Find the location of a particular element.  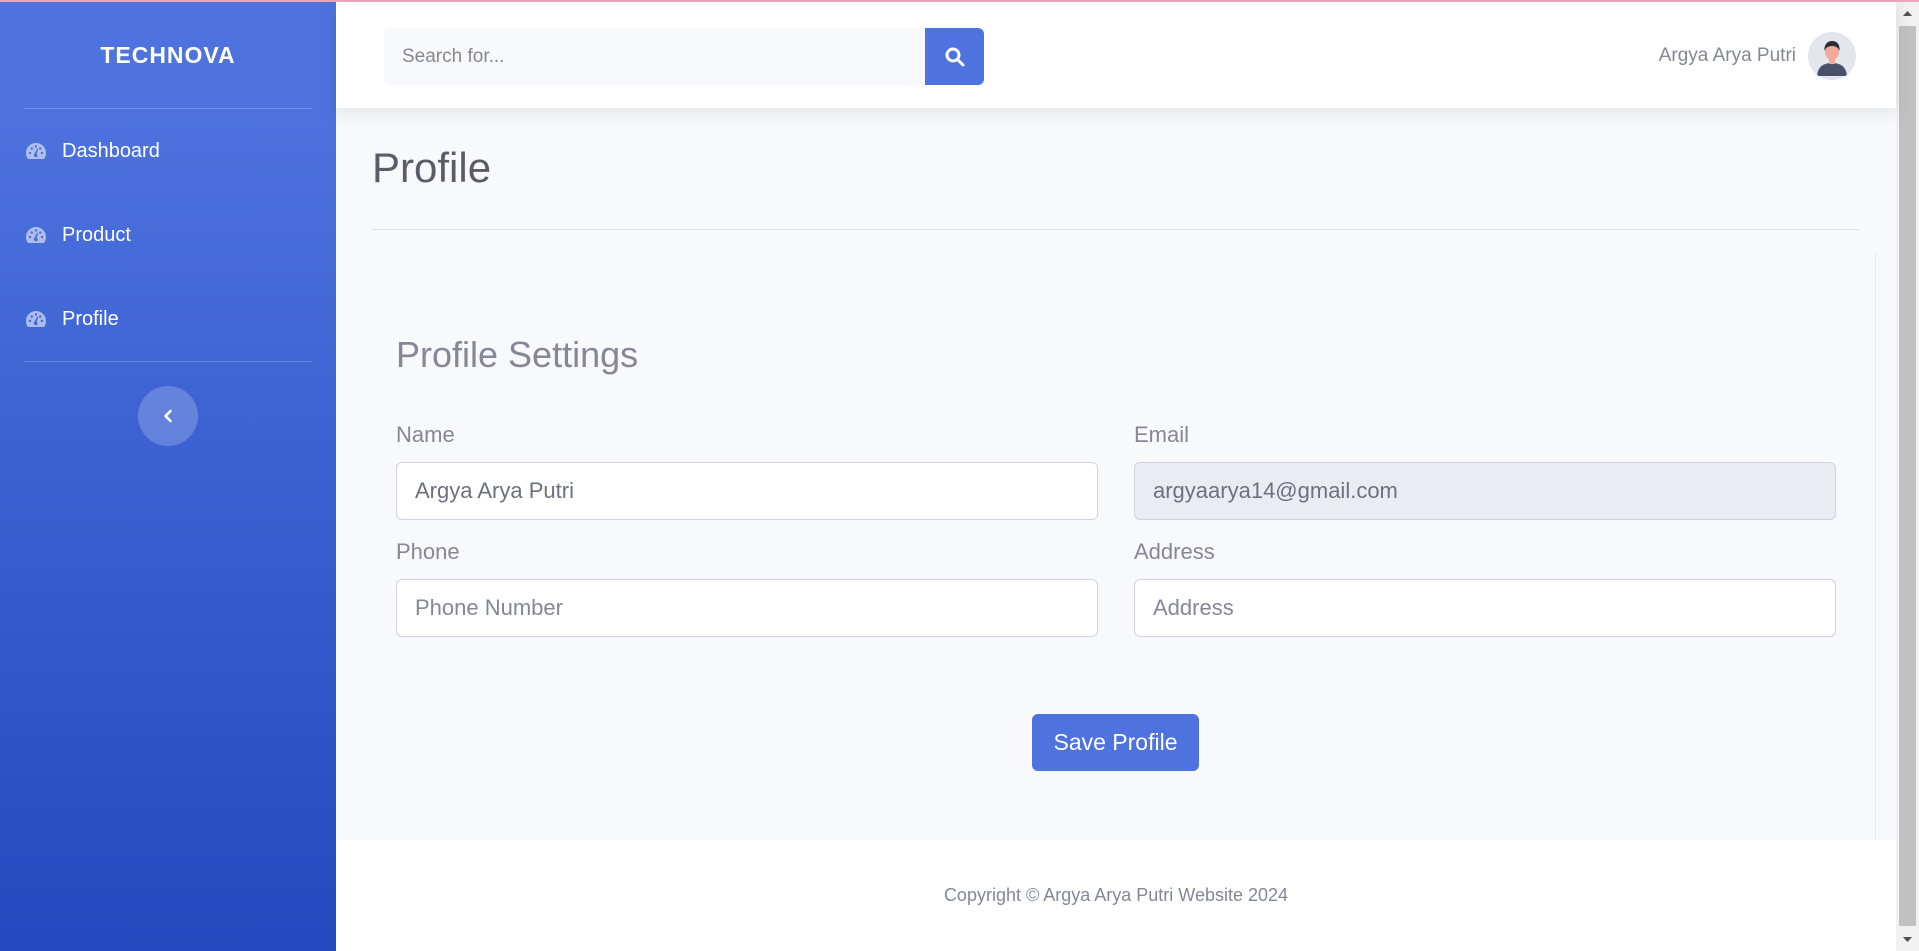

search-icon is located at coordinates (954, 56).